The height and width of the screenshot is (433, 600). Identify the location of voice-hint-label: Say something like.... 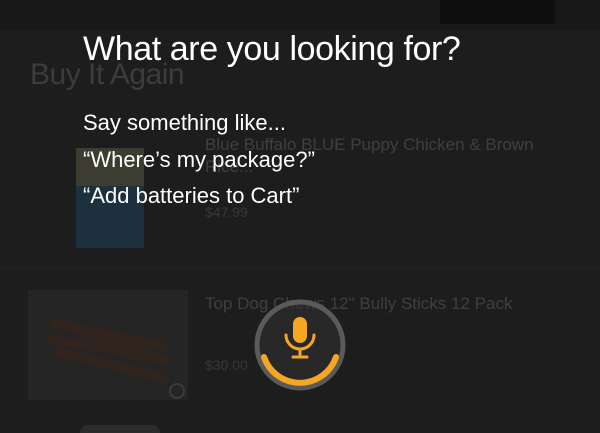
(184, 122).